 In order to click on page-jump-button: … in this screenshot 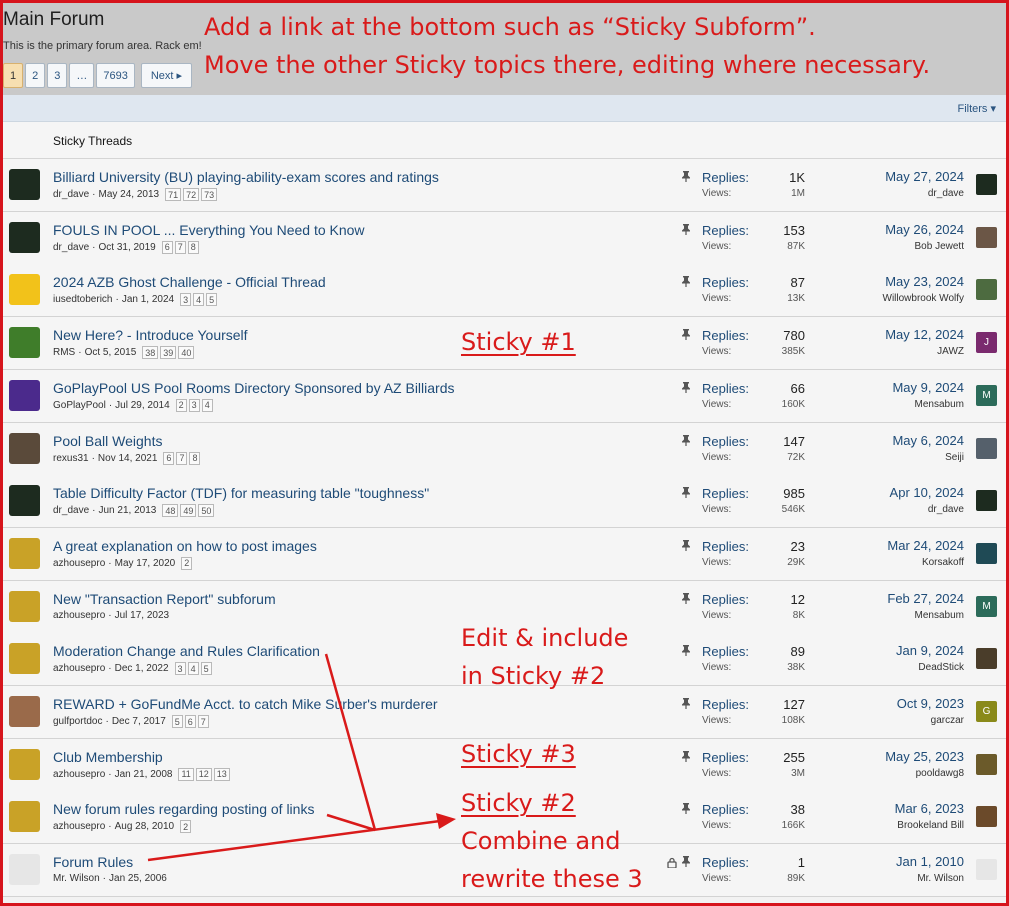, I will do `click(82, 75)`.